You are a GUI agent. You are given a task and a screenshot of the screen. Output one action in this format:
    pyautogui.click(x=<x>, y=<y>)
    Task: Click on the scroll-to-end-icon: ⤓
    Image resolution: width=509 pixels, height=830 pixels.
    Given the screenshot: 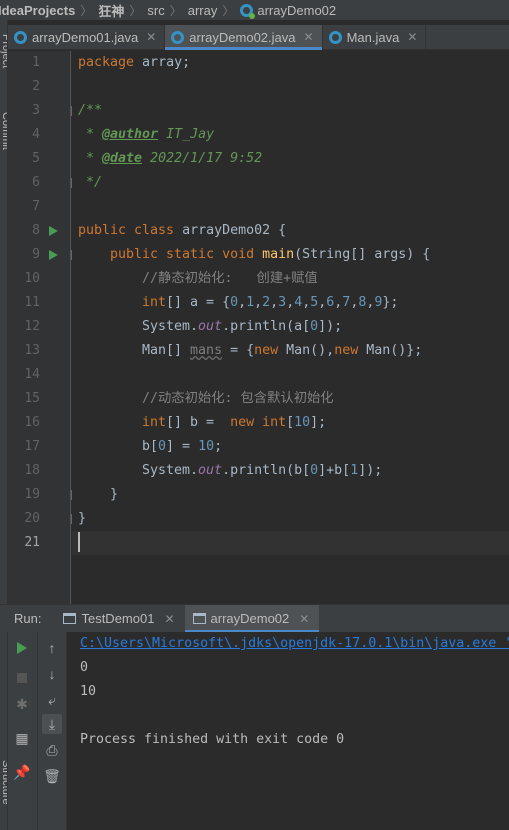 What is the action you would take?
    pyautogui.click(x=52, y=724)
    